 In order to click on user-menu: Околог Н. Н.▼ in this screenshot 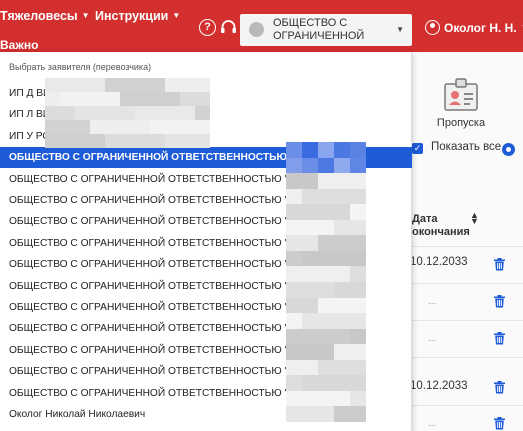, I will do `click(474, 27)`.